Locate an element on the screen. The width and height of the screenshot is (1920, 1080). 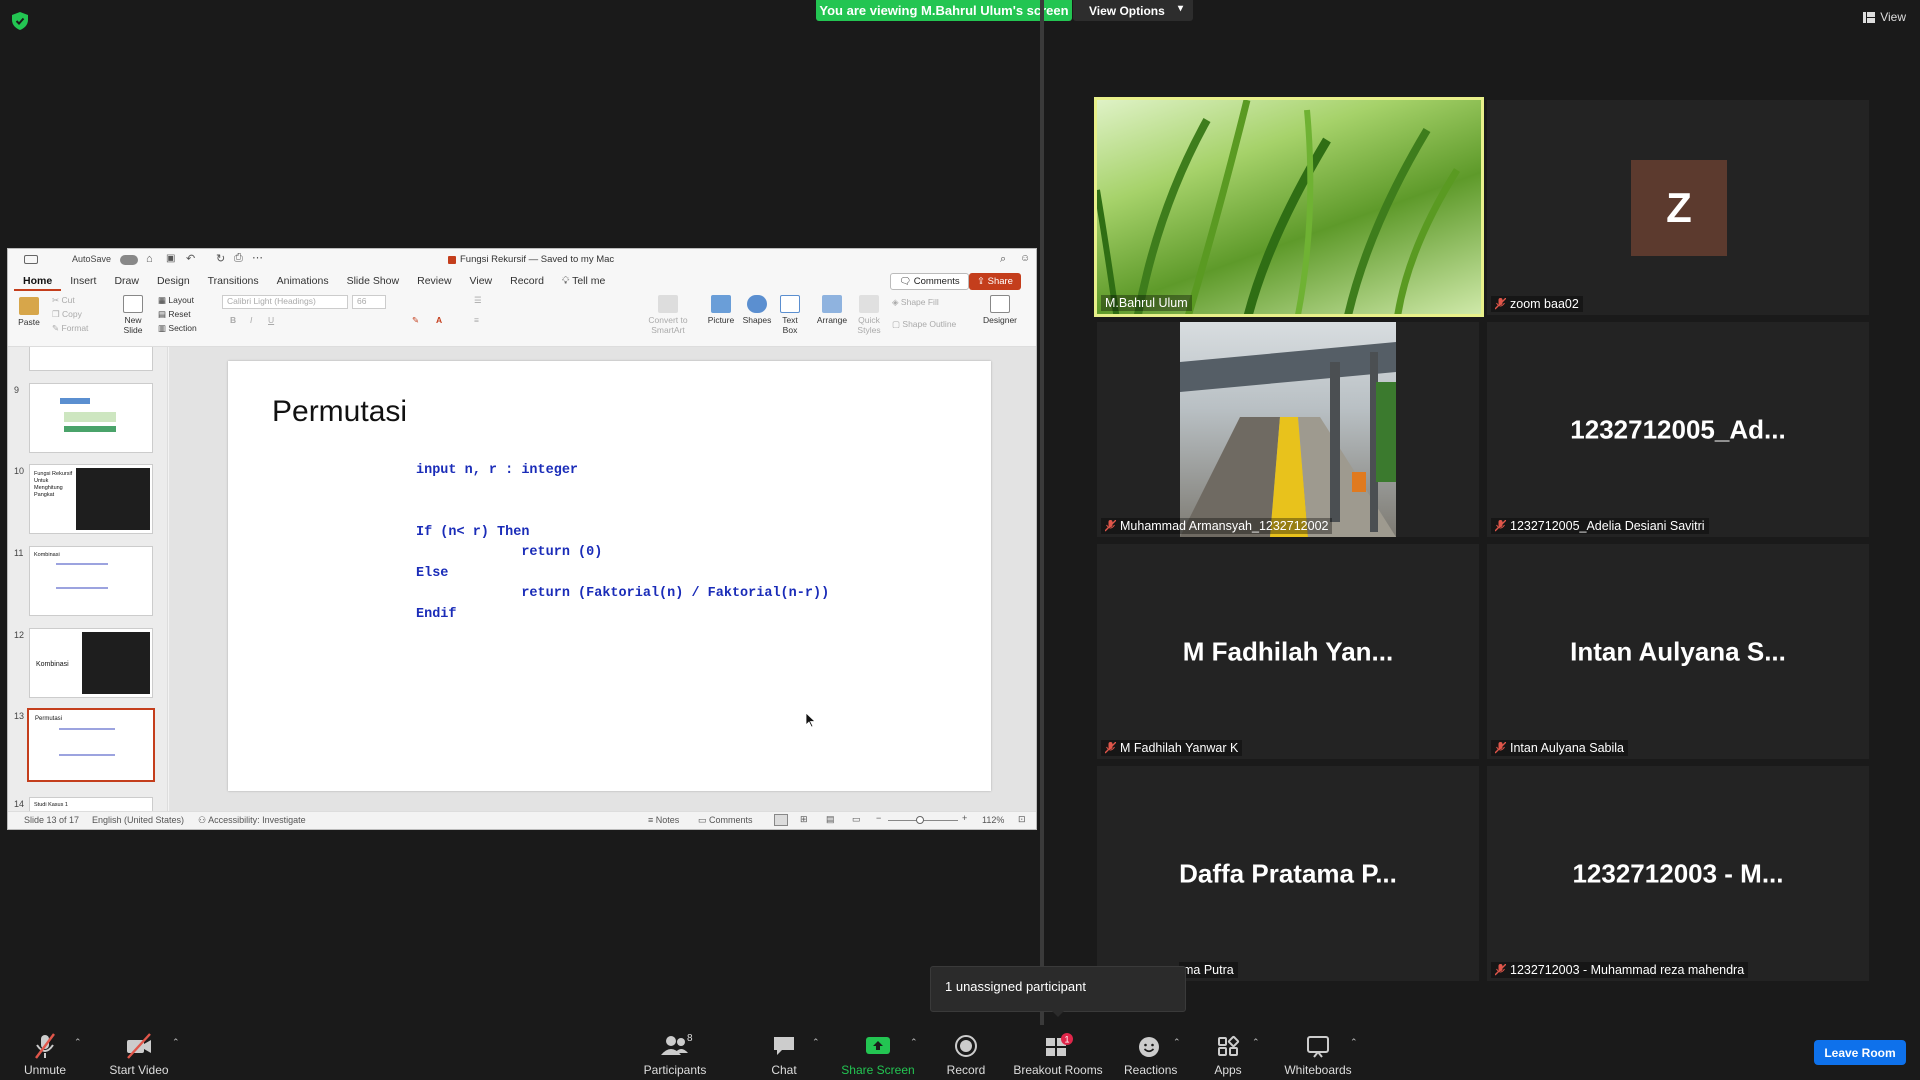
tab-home: Home is located at coordinates (38, 281).